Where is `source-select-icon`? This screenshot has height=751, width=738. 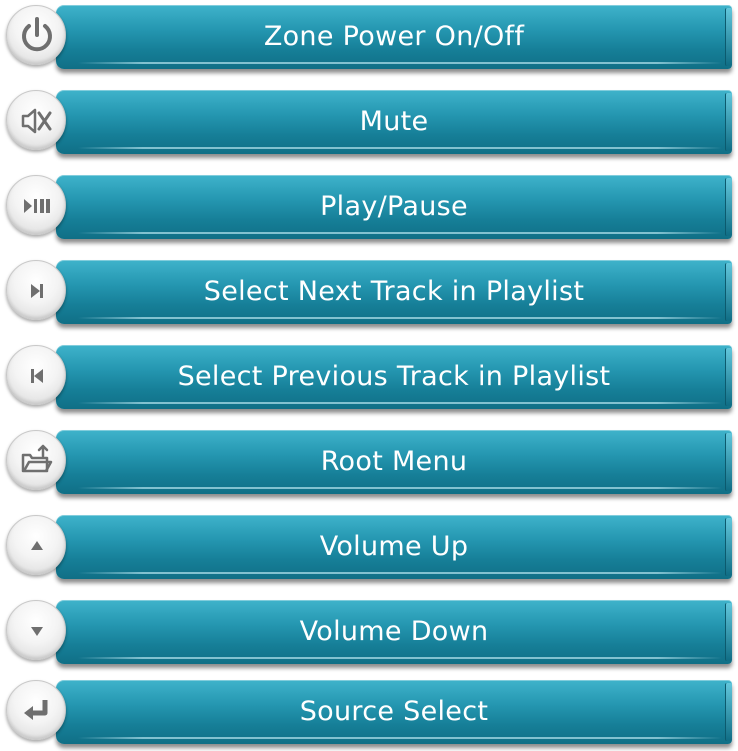
source-select-icon is located at coordinates (36, 710).